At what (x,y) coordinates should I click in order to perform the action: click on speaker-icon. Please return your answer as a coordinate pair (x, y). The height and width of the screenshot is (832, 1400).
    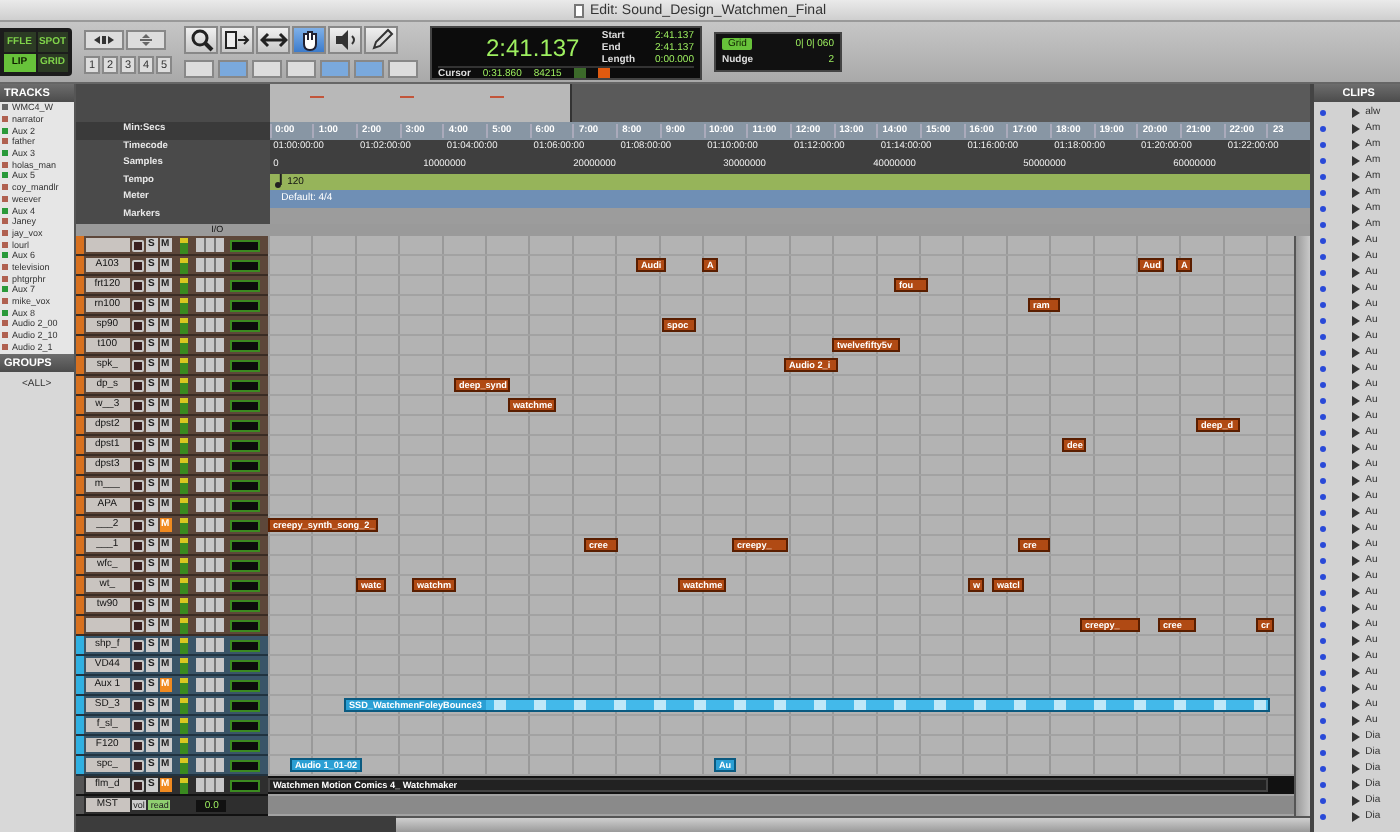
    Looking at the image, I should click on (345, 40).